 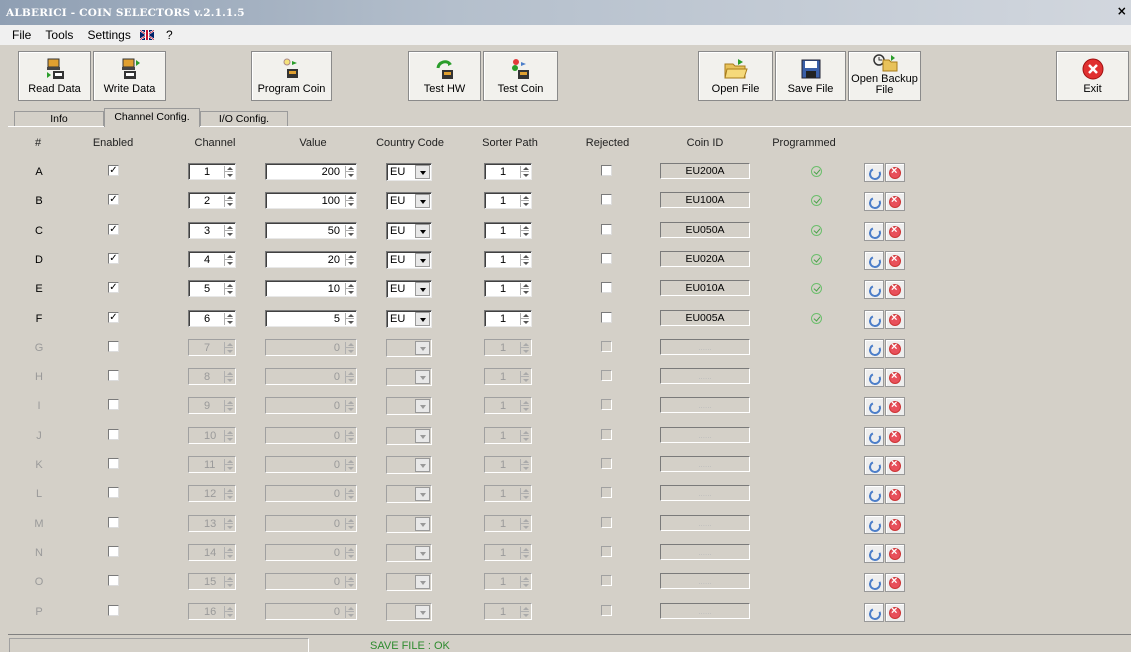 What do you see at coordinates (169, 35) in the screenshot?
I see `menu-help: ?` at bounding box center [169, 35].